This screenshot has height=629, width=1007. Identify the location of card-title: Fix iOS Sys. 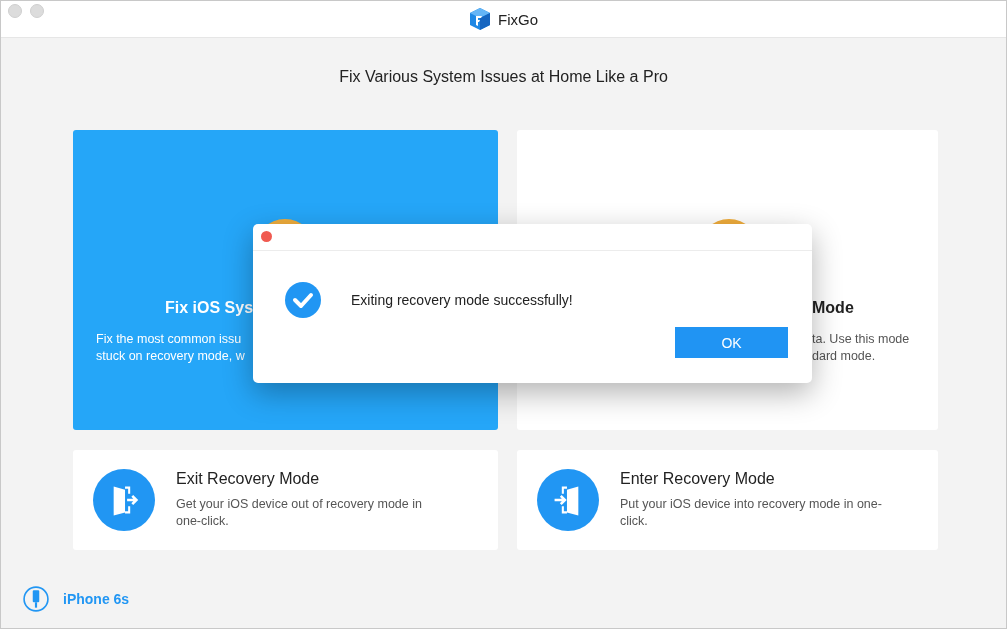
(209, 308).